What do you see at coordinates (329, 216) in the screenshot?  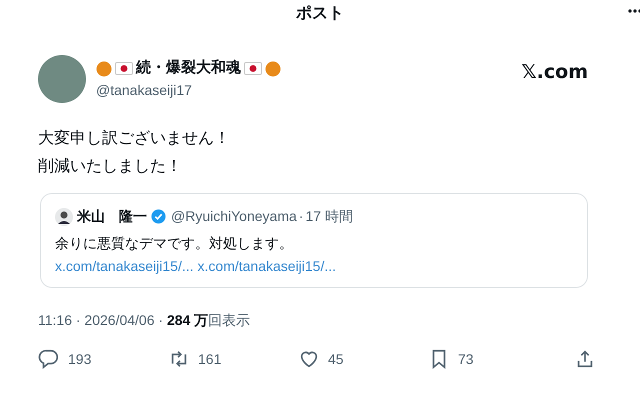 I see `quote-time: 17 時間` at bounding box center [329, 216].